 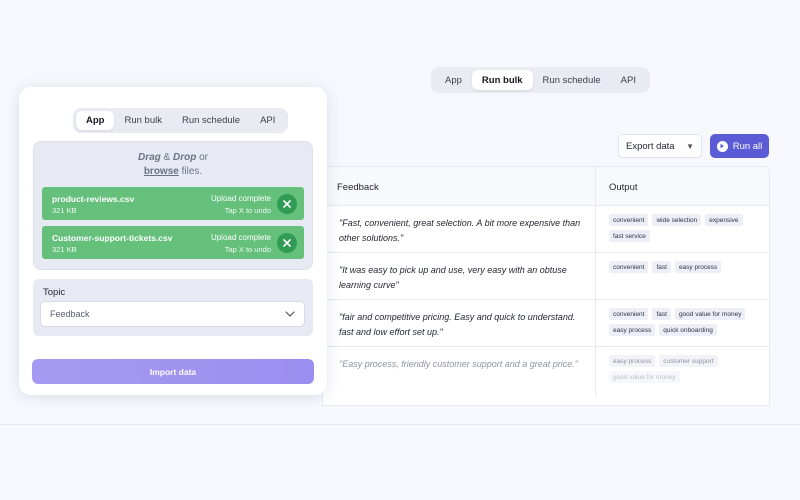 What do you see at coordinates (143, 120) in the screenshot?
I see `tab-run-bulk: Run bulk` at bounding box center [143, 120].